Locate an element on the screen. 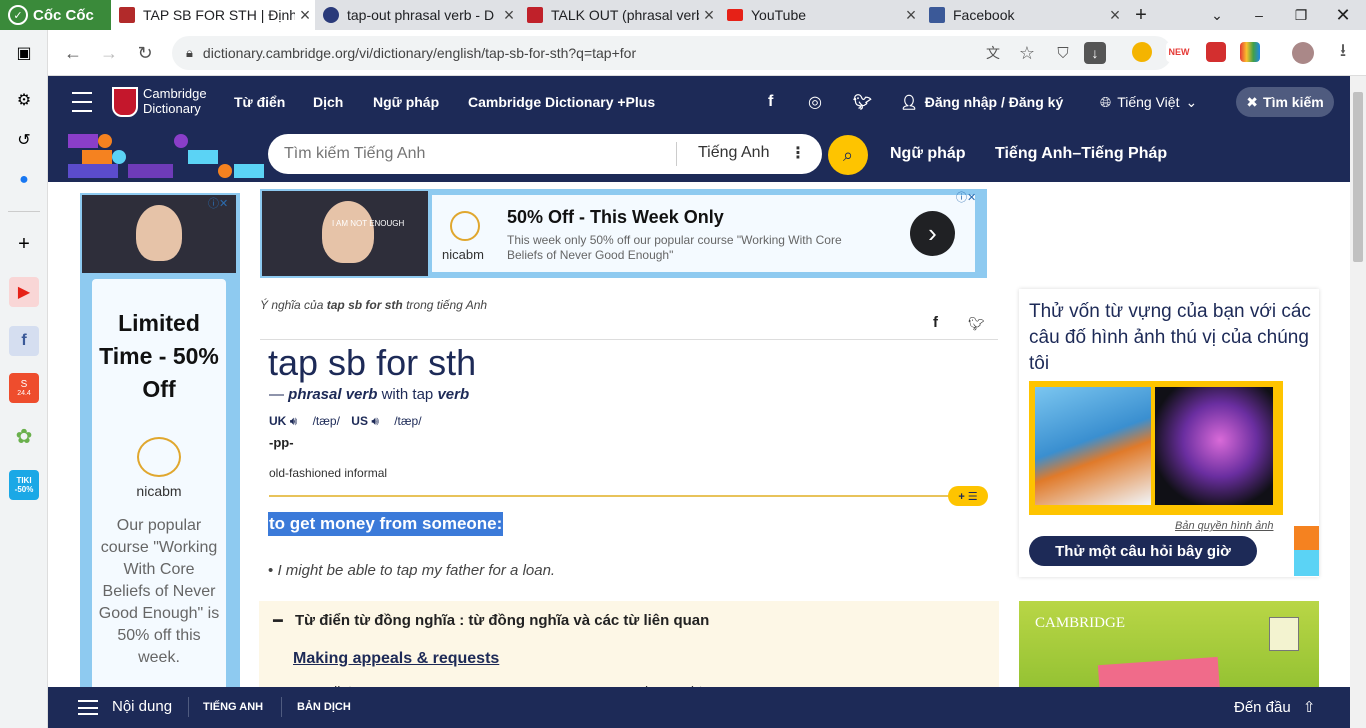 This screenshot has height=728, width=1366. collapse-icon: ━ is located at coordinates (278, 621).